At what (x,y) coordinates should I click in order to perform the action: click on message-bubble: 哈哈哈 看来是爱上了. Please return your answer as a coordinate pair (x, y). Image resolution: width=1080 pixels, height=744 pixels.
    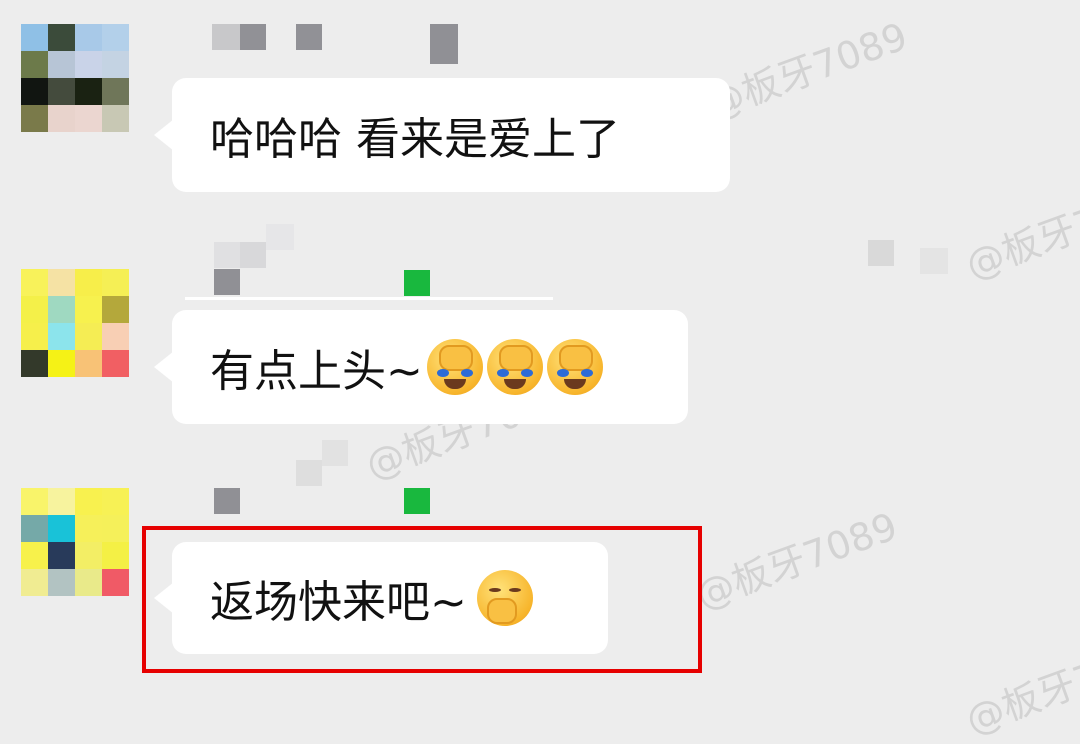
    Looking at the image, I should click on (442, 135).